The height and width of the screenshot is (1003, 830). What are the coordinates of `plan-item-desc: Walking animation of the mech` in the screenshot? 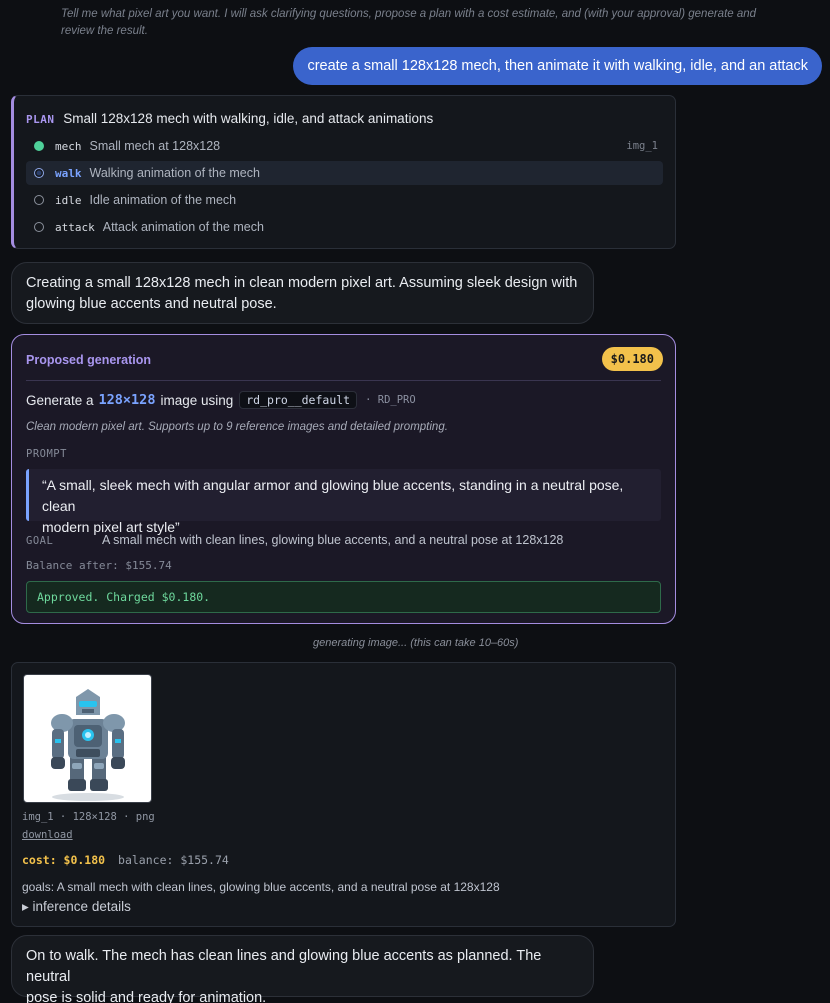 It's located at (174, 173).